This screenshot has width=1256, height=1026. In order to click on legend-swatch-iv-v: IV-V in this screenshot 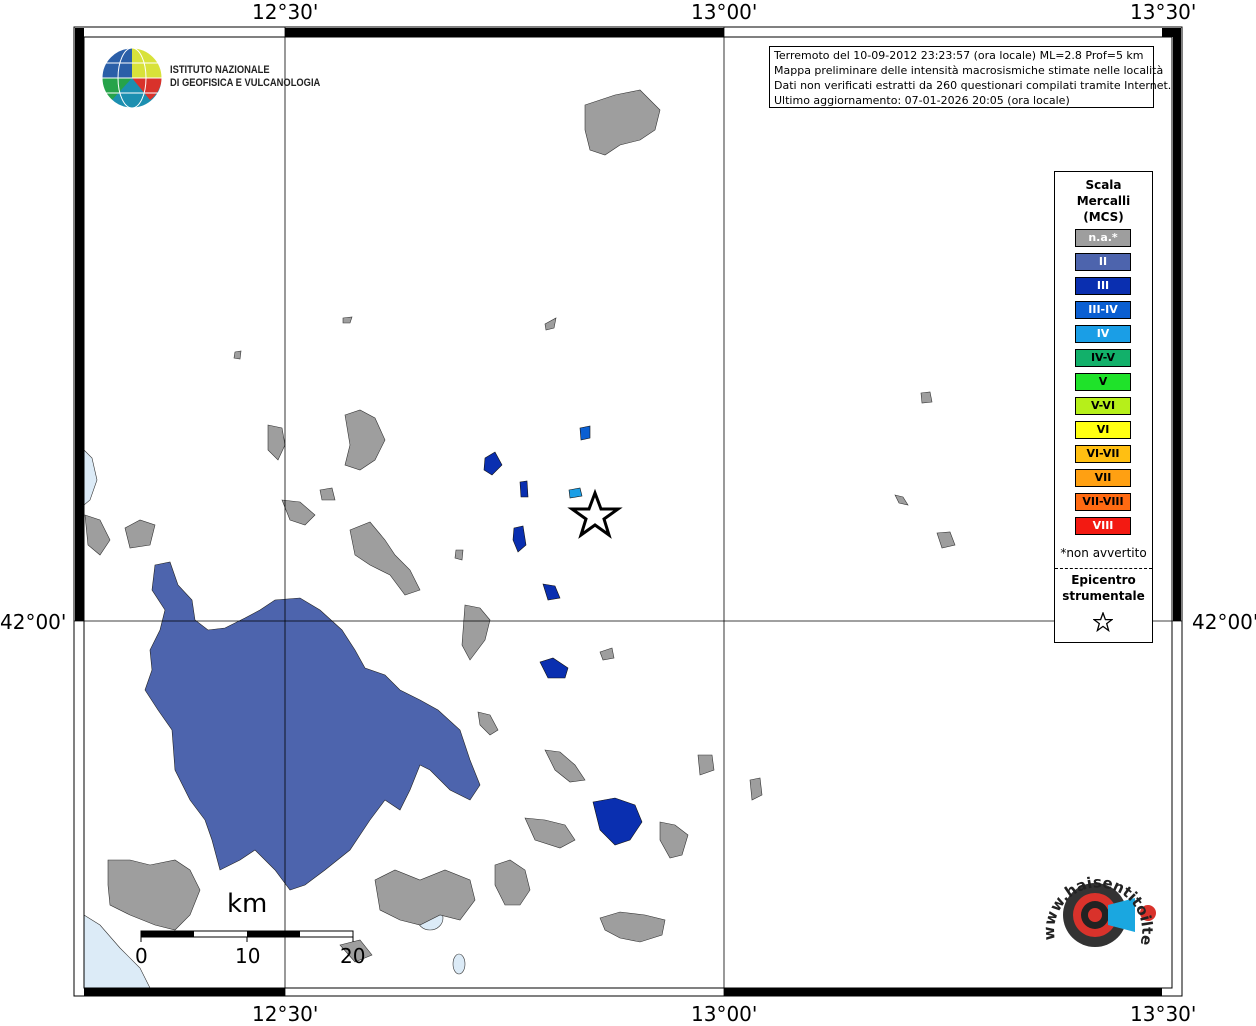, I will do `click(1103, 358)`.